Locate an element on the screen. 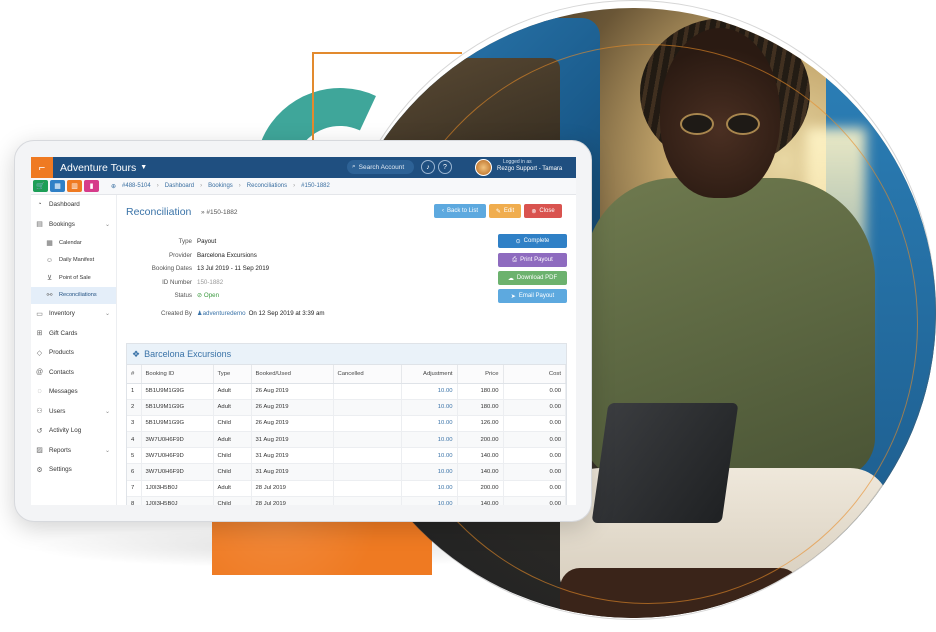  cart-icon: 🛒 is located at coordinates (40, 186).